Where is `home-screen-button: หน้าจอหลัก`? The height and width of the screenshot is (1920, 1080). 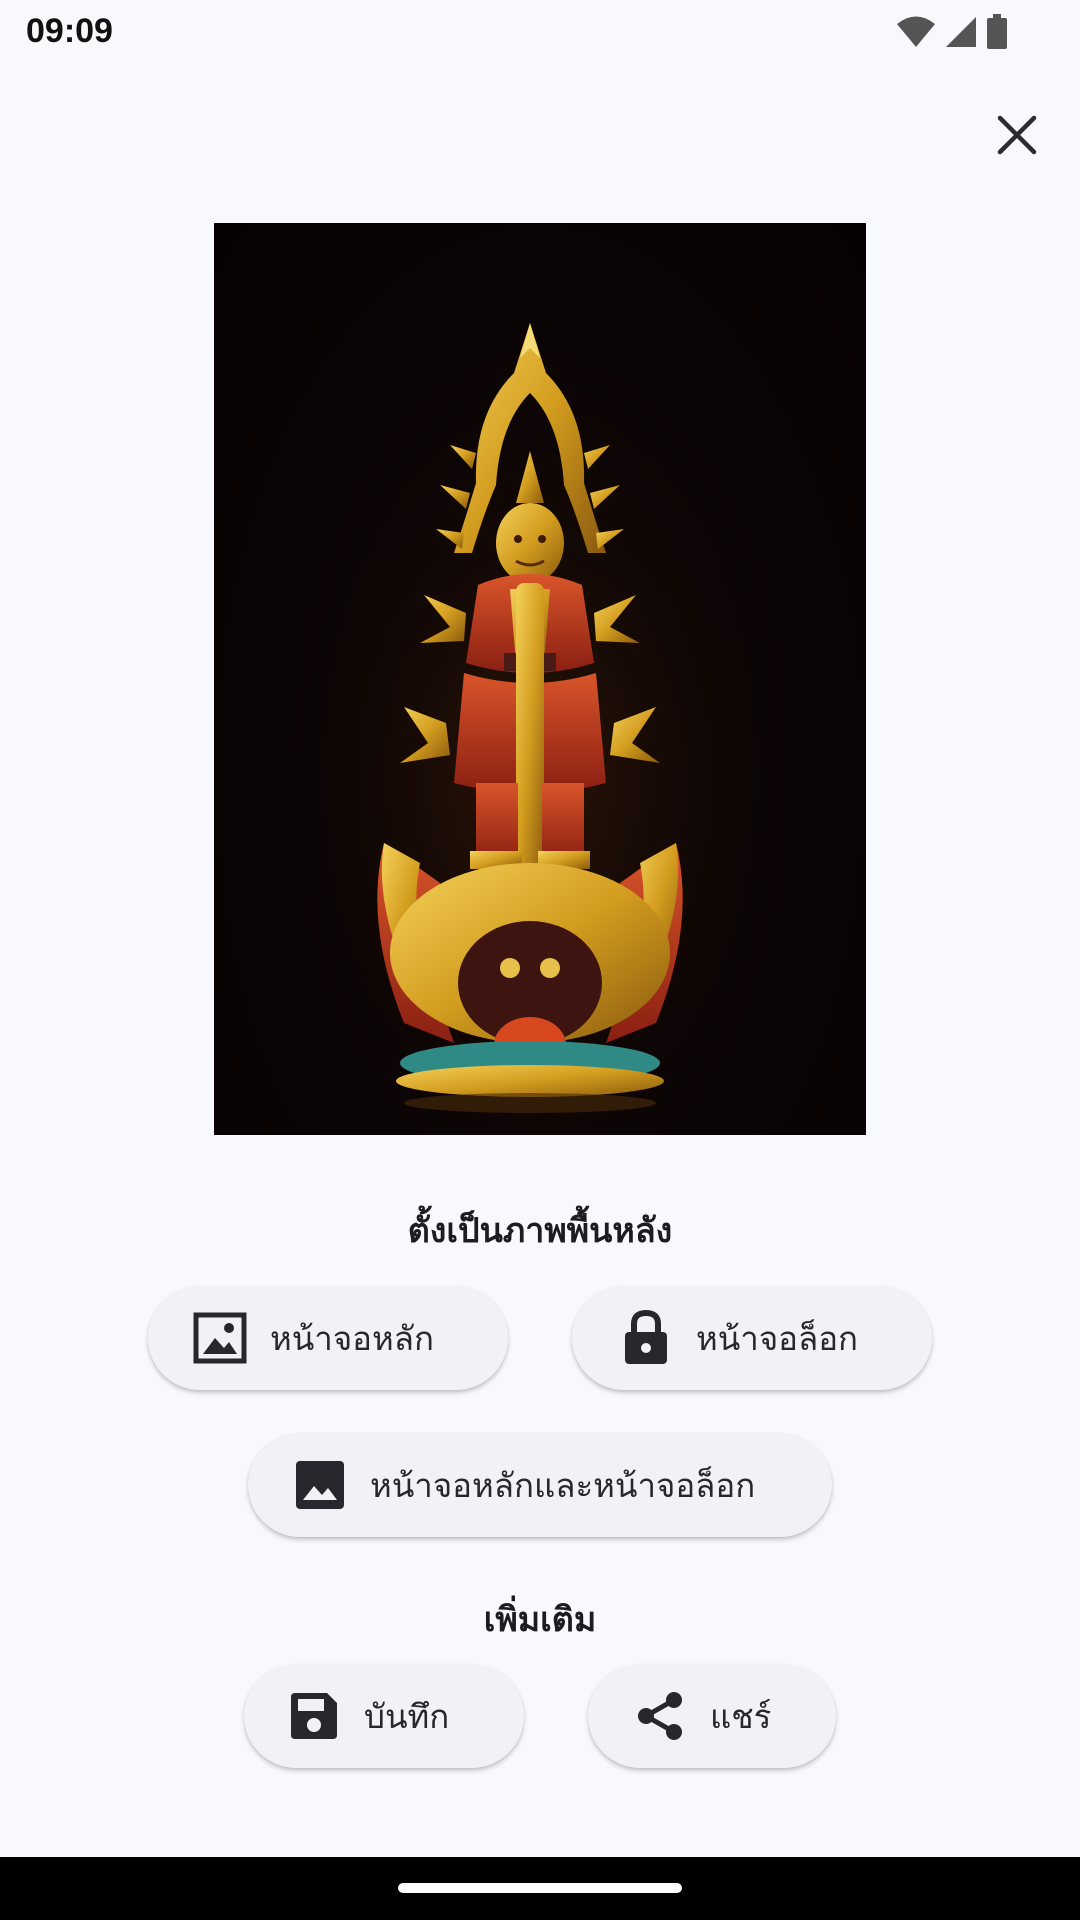
home-screen-button: หน้าจอหลัก is located at coordinates (328, 1338).